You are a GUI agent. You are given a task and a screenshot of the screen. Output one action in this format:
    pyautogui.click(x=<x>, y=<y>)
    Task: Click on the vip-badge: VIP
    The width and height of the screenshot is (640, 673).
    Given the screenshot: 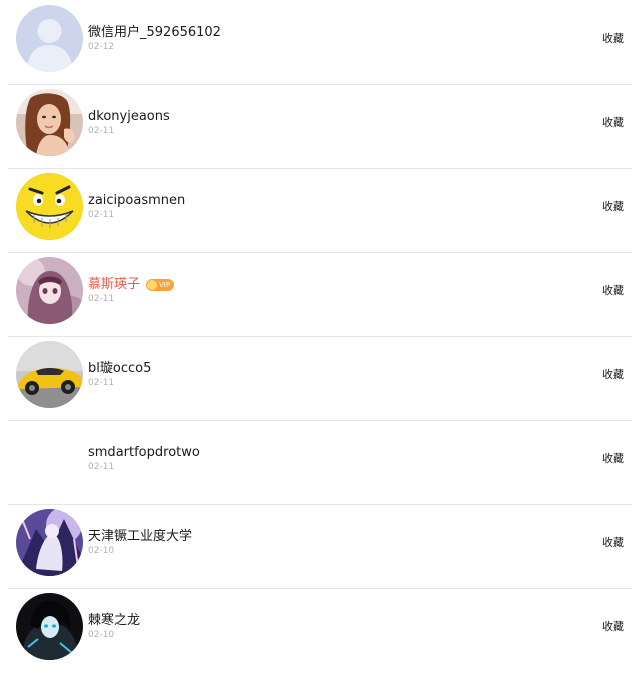 What is the action you would take?
    pyautogui.click(x=160, y=285)
    